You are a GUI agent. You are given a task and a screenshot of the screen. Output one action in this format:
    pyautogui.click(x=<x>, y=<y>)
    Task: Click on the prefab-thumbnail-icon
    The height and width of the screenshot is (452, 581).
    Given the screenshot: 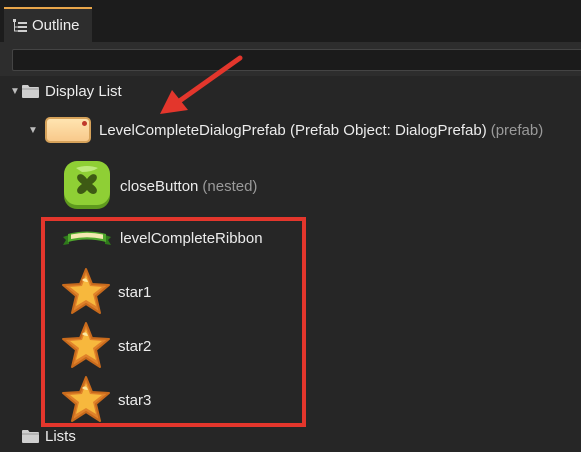 What is the action you would take?
    pyautogui.click(x=68, y=130)
    